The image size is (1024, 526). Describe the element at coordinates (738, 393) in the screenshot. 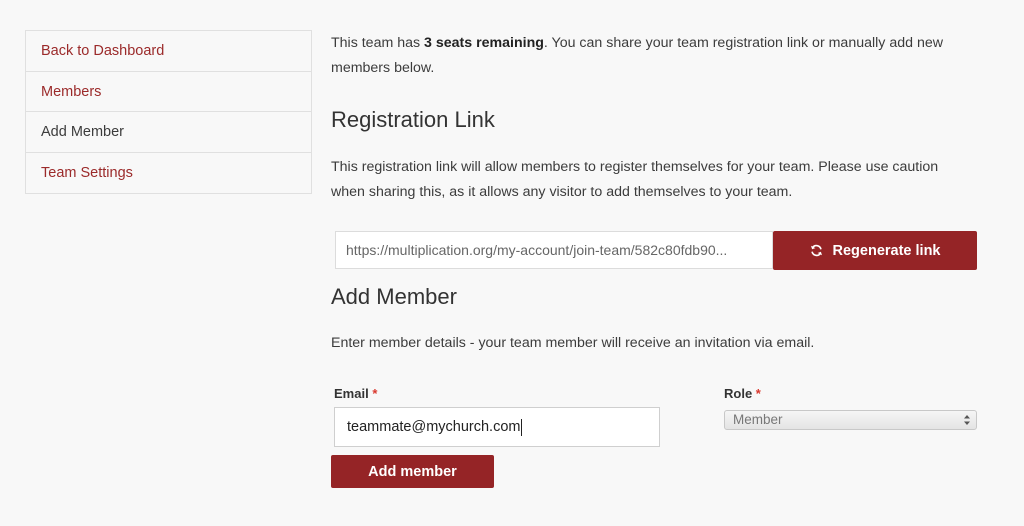

I see `role-label-text: Role` at that location.